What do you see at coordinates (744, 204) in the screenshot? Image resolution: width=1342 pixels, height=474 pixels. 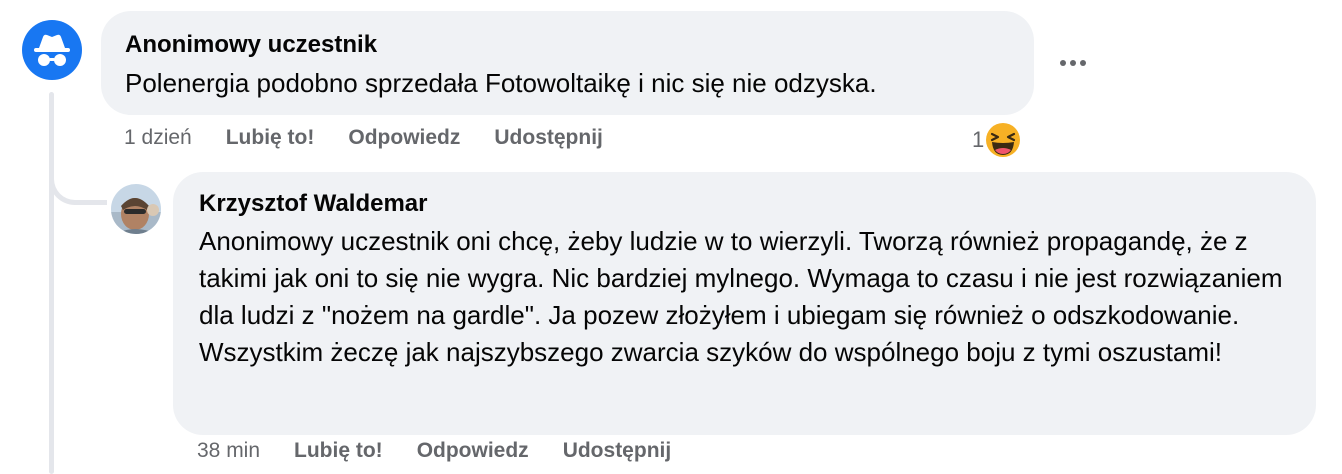 I see `comment-author: Krzysztof Waldemar` at bounding box center [744, 204].